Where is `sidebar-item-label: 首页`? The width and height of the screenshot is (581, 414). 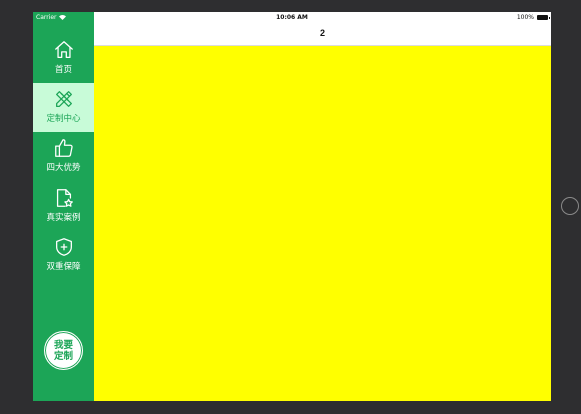 sidebar-item-label: 首页 is located at coordinates (63, 69).